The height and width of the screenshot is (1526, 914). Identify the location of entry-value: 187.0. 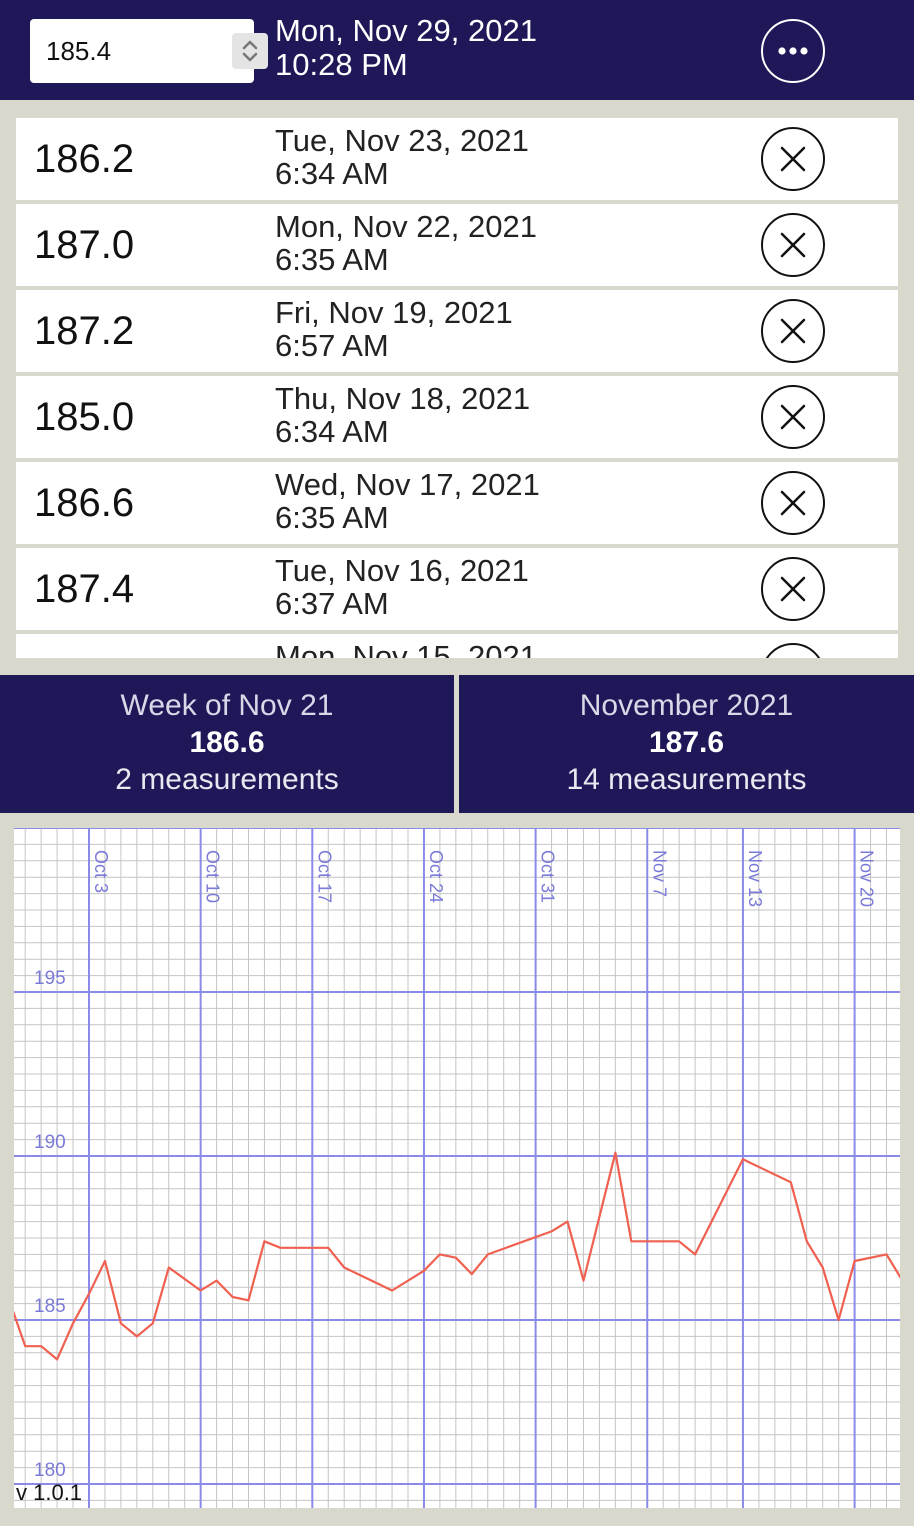
(84, 245).